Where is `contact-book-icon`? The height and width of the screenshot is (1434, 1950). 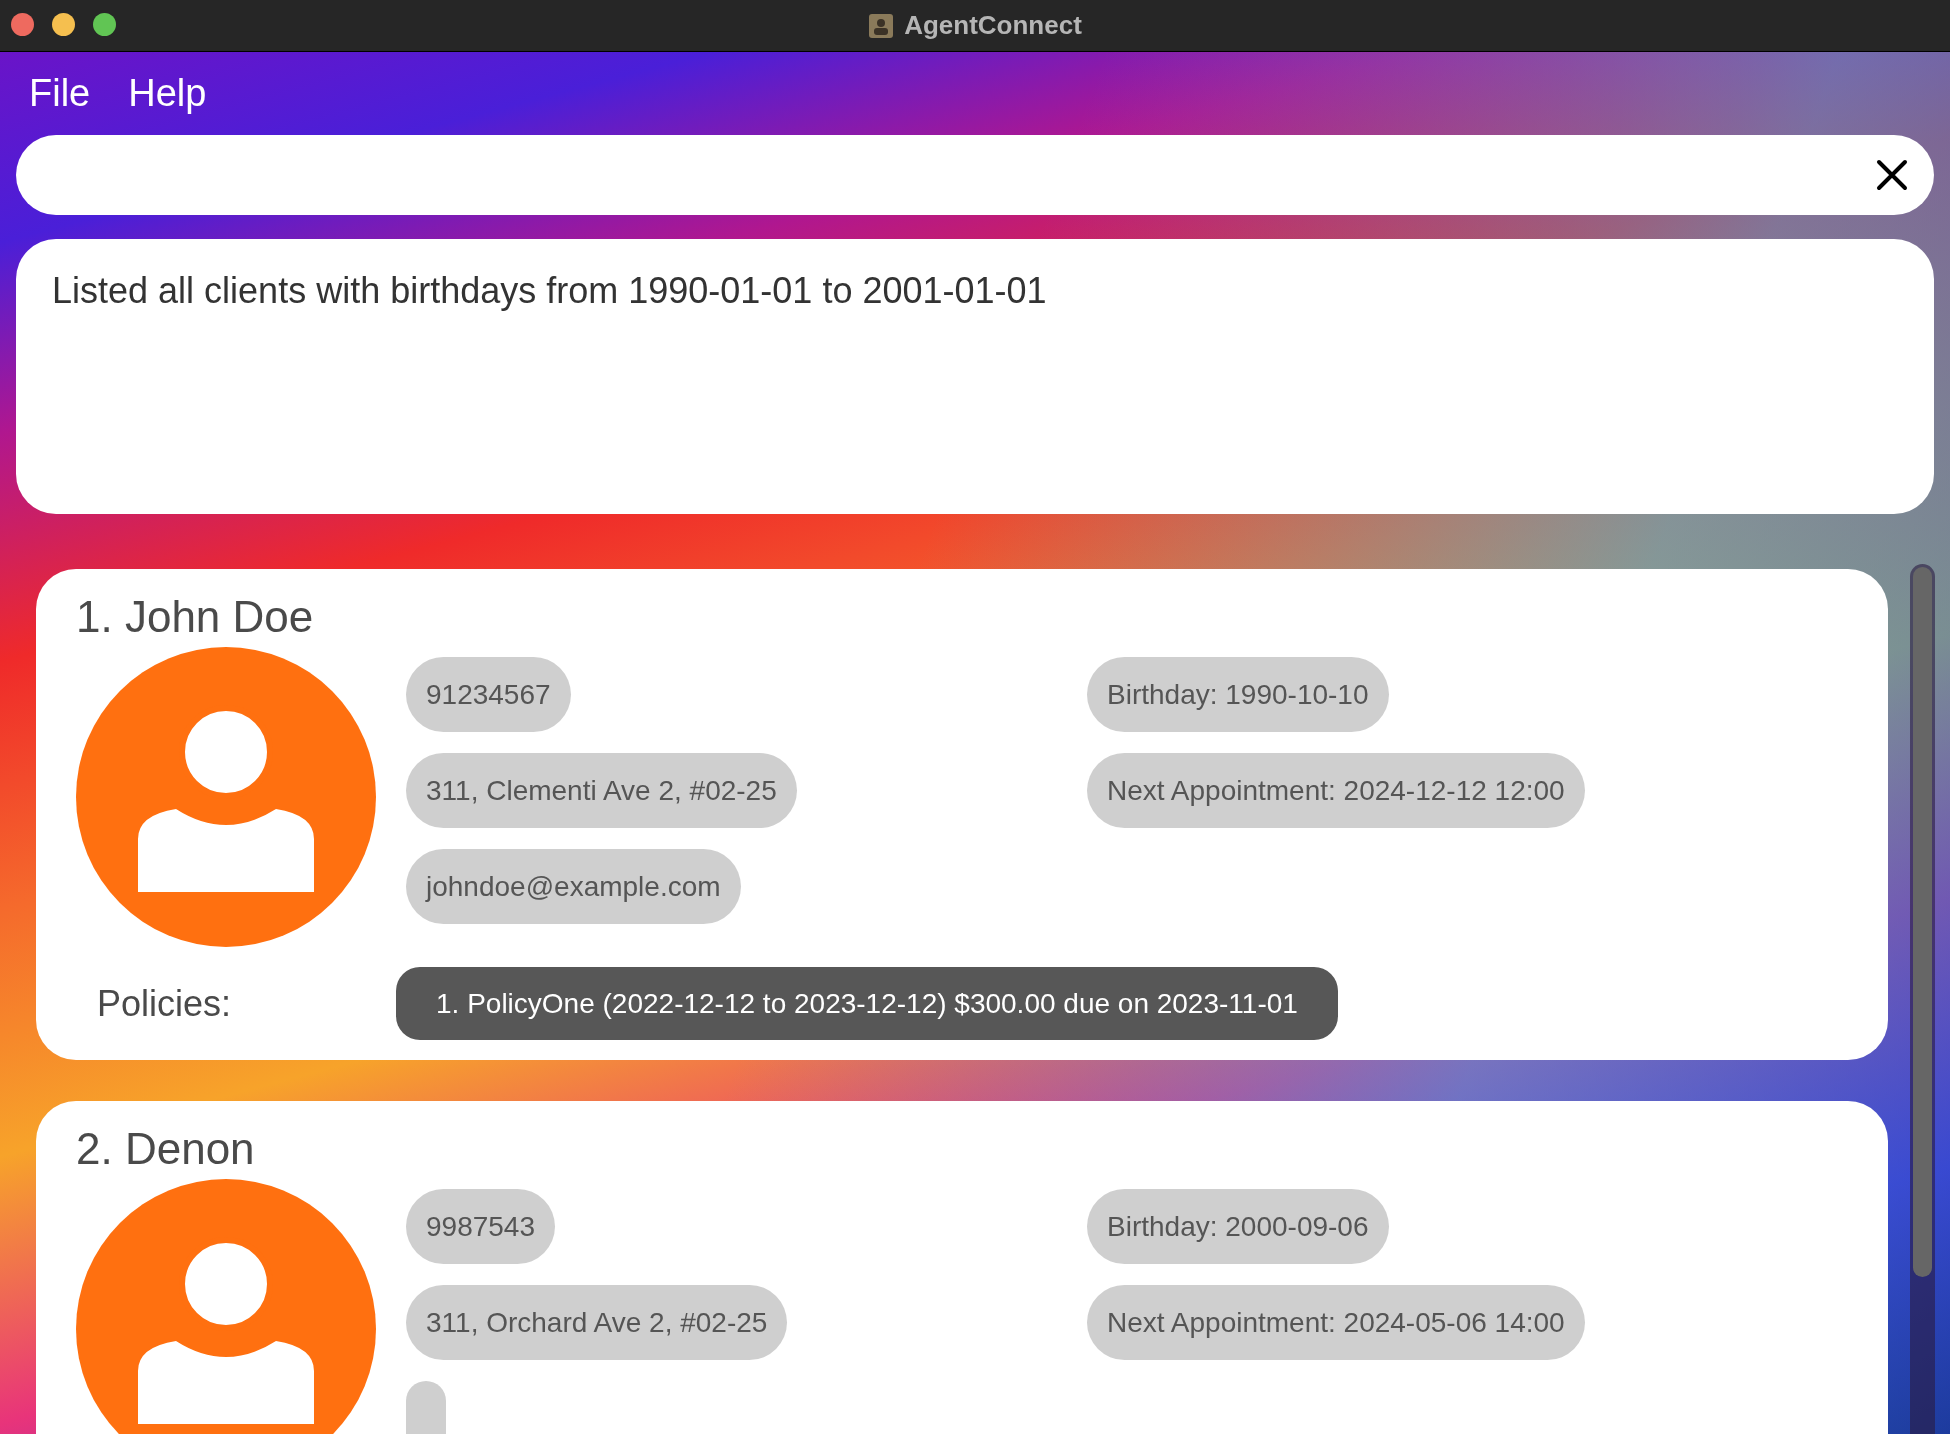 contact-book-icon is located at coordinates (881, 25).